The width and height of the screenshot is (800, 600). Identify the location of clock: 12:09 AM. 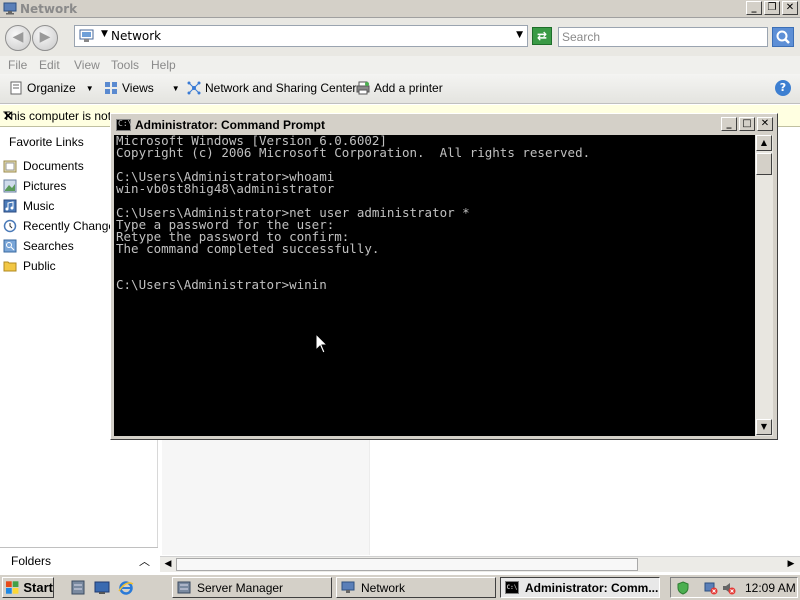
(770, 588).